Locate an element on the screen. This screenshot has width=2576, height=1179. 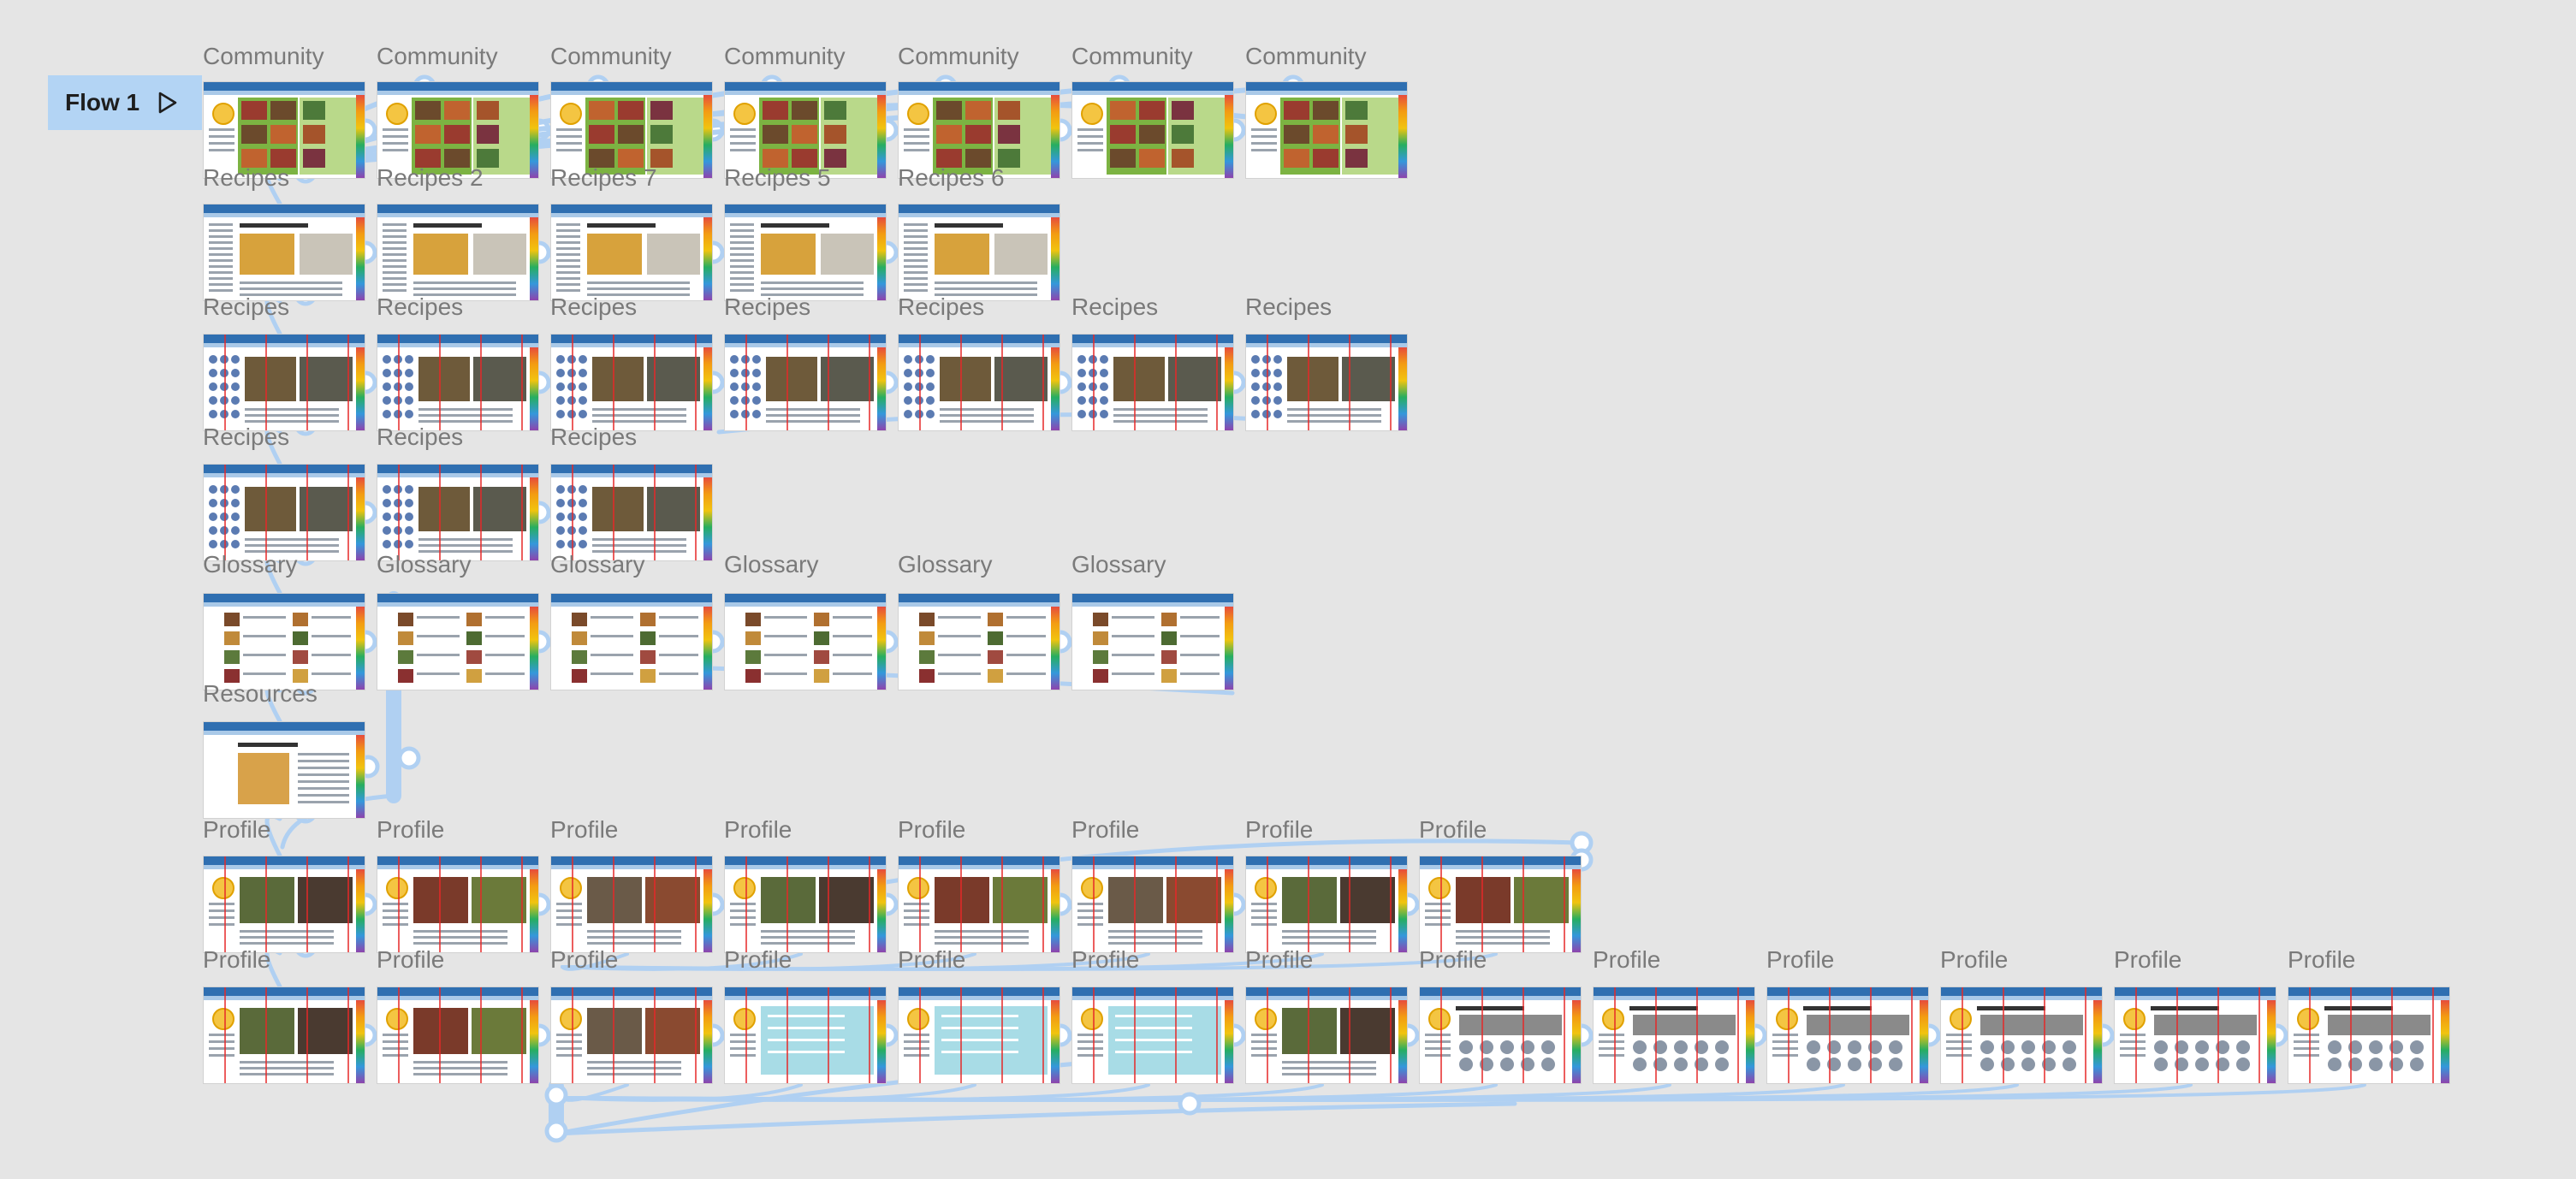
frame-title: Recipes 5 is located at coordinates (777, 178).